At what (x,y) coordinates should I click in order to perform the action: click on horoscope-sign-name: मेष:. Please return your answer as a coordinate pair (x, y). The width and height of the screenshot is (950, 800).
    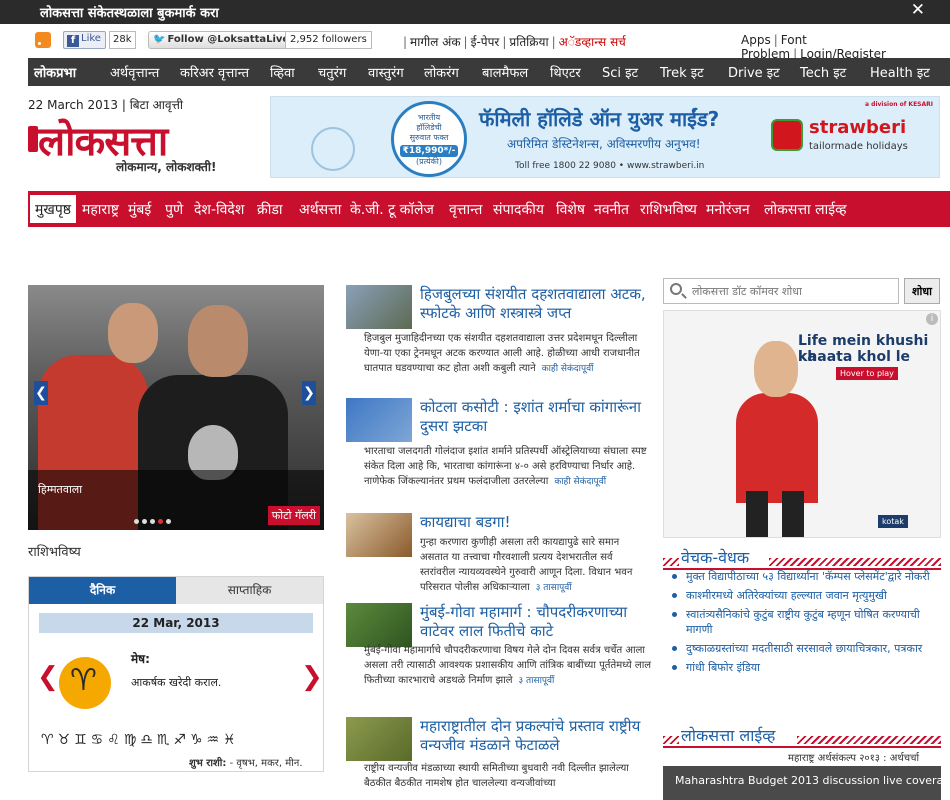
    Looking at the image, I should click on (140, 659).